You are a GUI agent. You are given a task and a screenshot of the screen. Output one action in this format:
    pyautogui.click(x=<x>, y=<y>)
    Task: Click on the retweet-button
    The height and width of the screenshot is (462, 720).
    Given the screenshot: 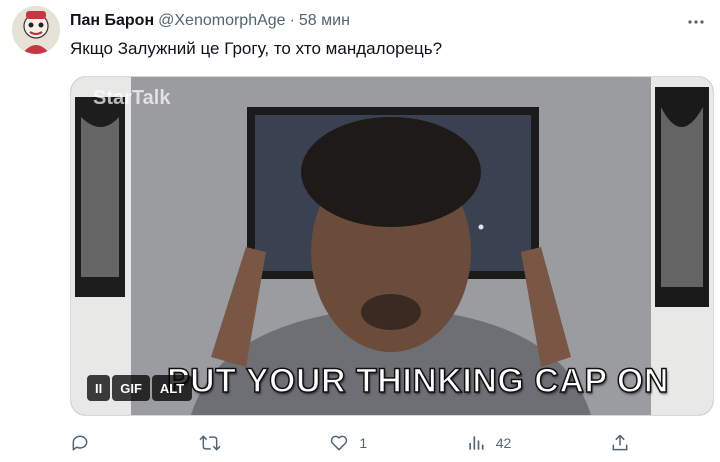 What is the action you would take?
    pyautogui.click(x=215, y=443)
    